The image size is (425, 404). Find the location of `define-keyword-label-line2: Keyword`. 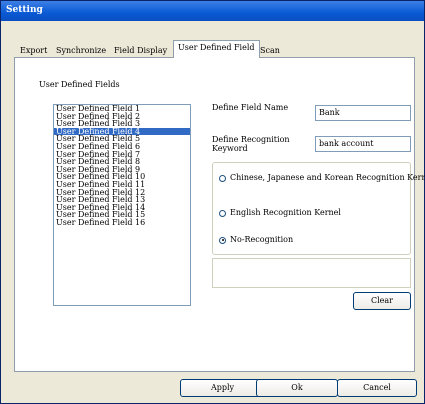

define-keyword-label-line2: Keyword is located at coordinates (230, 148).